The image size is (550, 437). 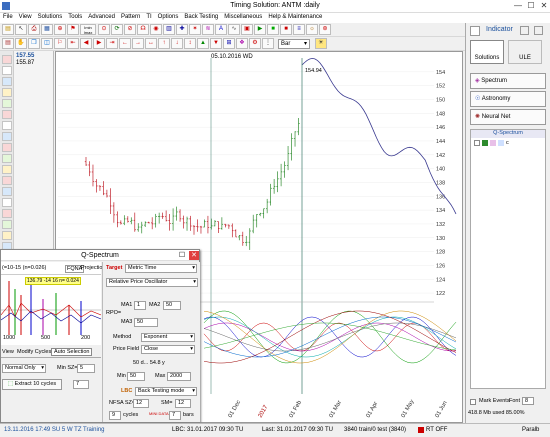 I want to click on tool-5-icon, so click(x=7, y=103).